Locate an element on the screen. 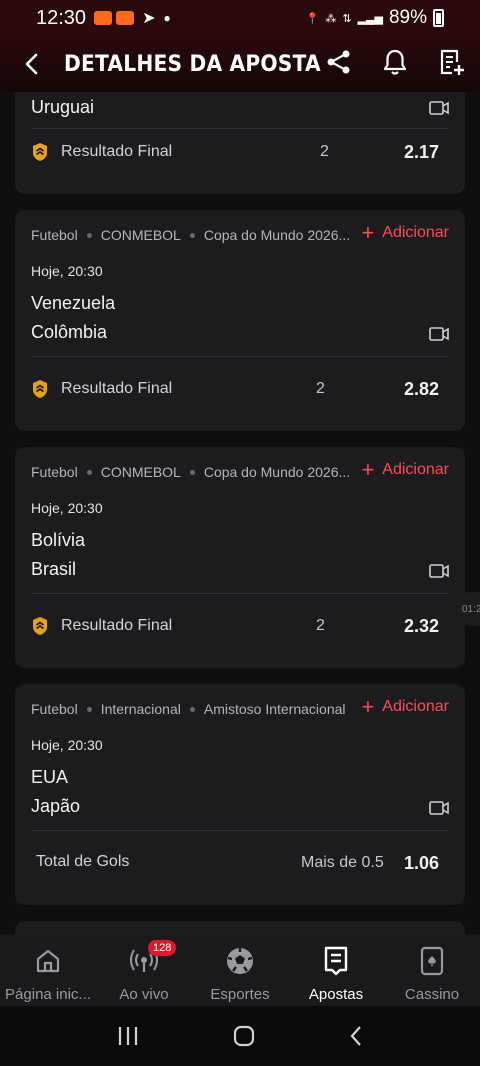 This screenshot has height=1066, width=480. floating-timer: 01:27 is located at coordinates (467, 609).